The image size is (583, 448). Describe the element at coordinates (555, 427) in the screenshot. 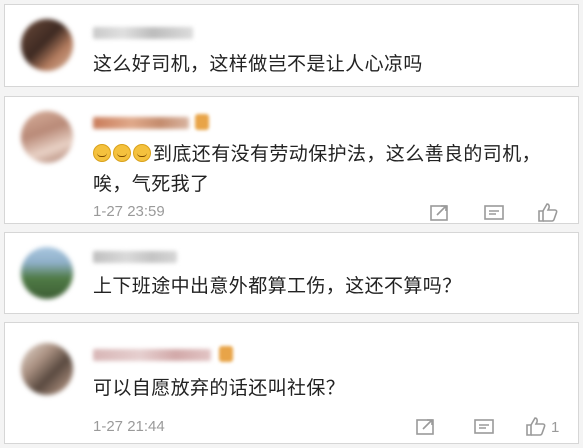

I see `like-count: 1` at that location.